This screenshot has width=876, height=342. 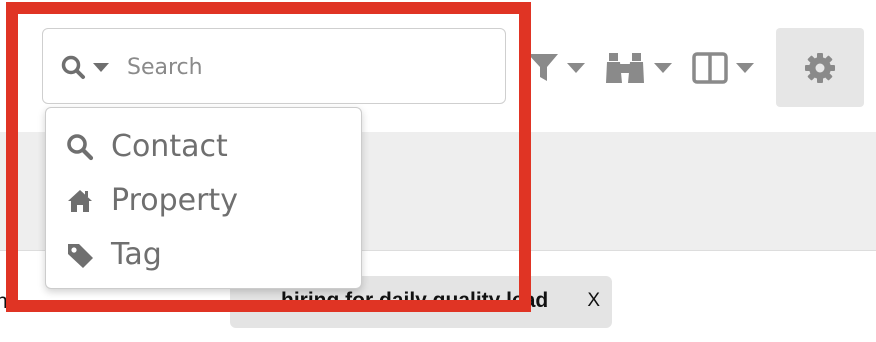 What do you see at coordinates (4, 301) in the screenshot?
I see `text-fragment: n` at bounding box center [4, 301].